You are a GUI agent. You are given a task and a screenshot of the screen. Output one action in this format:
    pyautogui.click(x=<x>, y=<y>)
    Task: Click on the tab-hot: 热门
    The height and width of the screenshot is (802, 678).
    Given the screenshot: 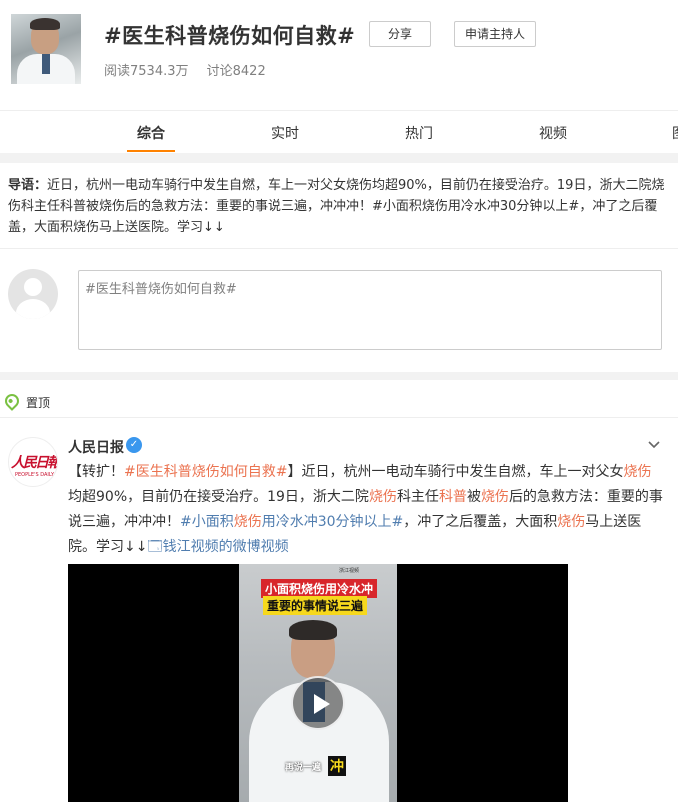 What is the action you would take?
    pyautogui.click(x=419, y=133)
    